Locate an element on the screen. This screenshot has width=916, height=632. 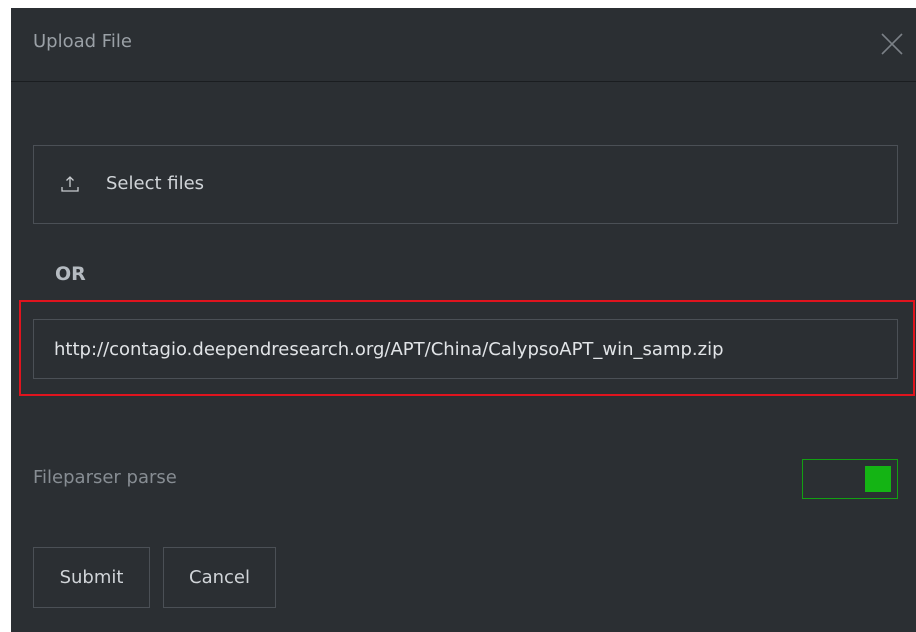
fileparser-toggle is located at coordinates (850, 479).